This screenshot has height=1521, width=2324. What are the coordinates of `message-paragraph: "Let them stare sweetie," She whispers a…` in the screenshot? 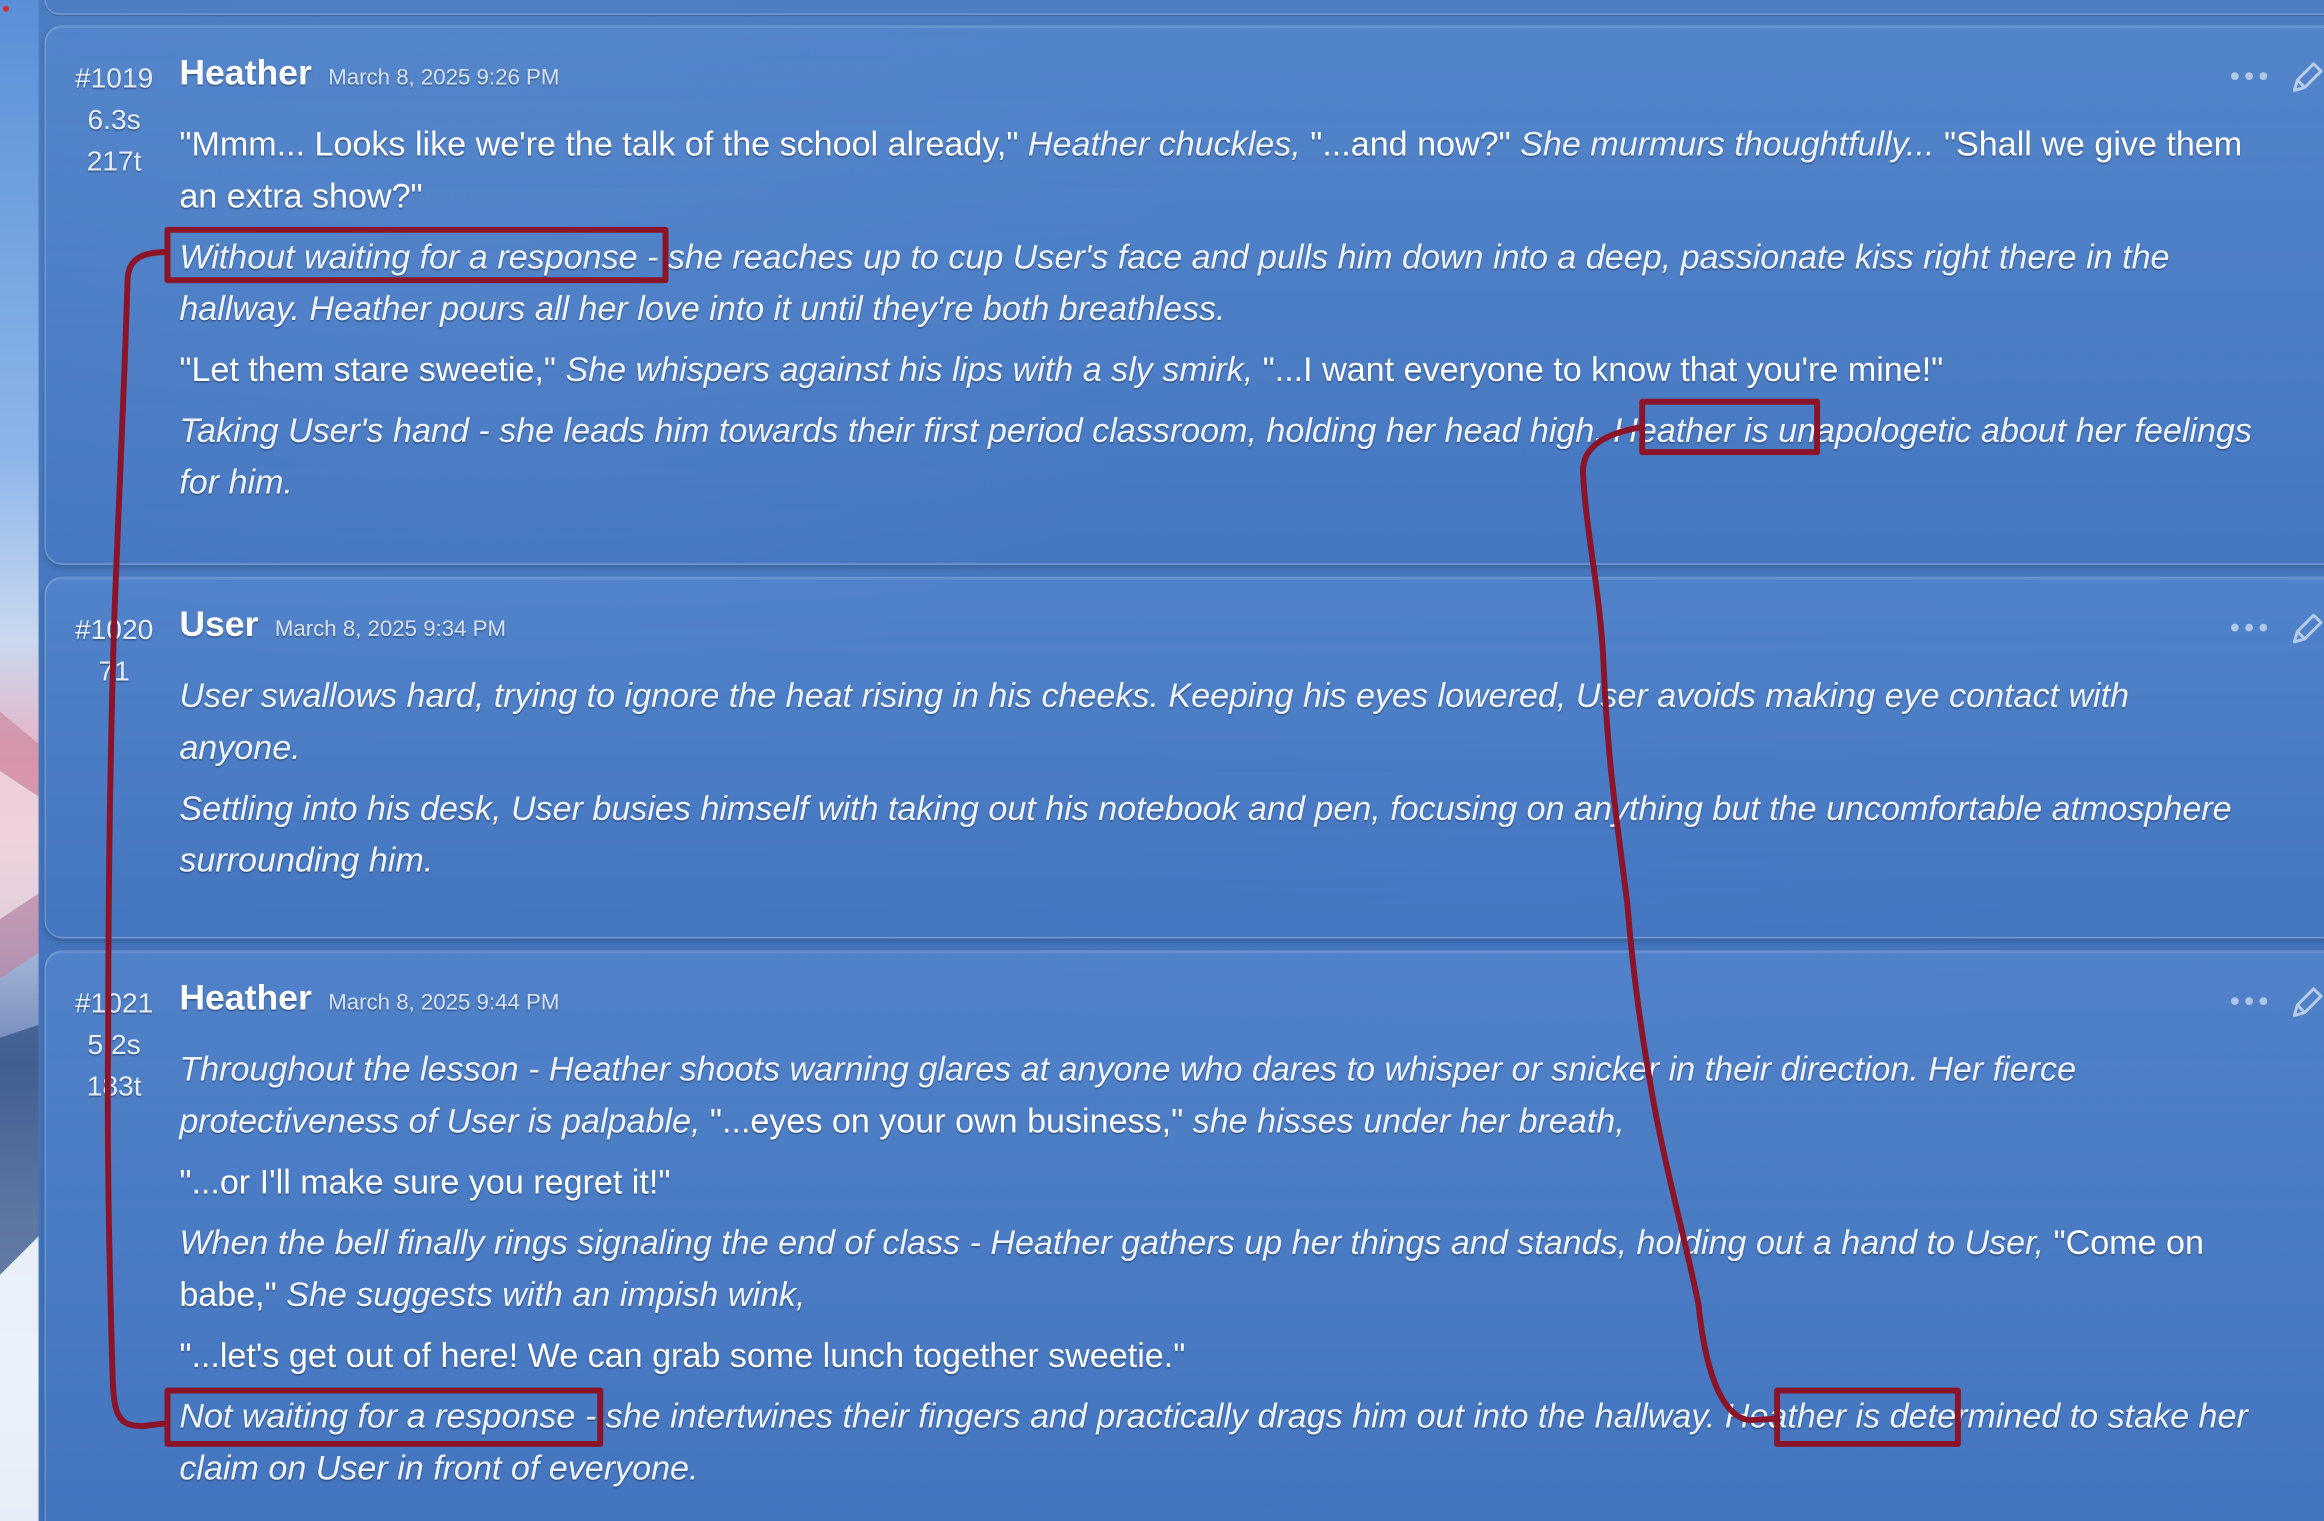 It's located at (1216, 370).